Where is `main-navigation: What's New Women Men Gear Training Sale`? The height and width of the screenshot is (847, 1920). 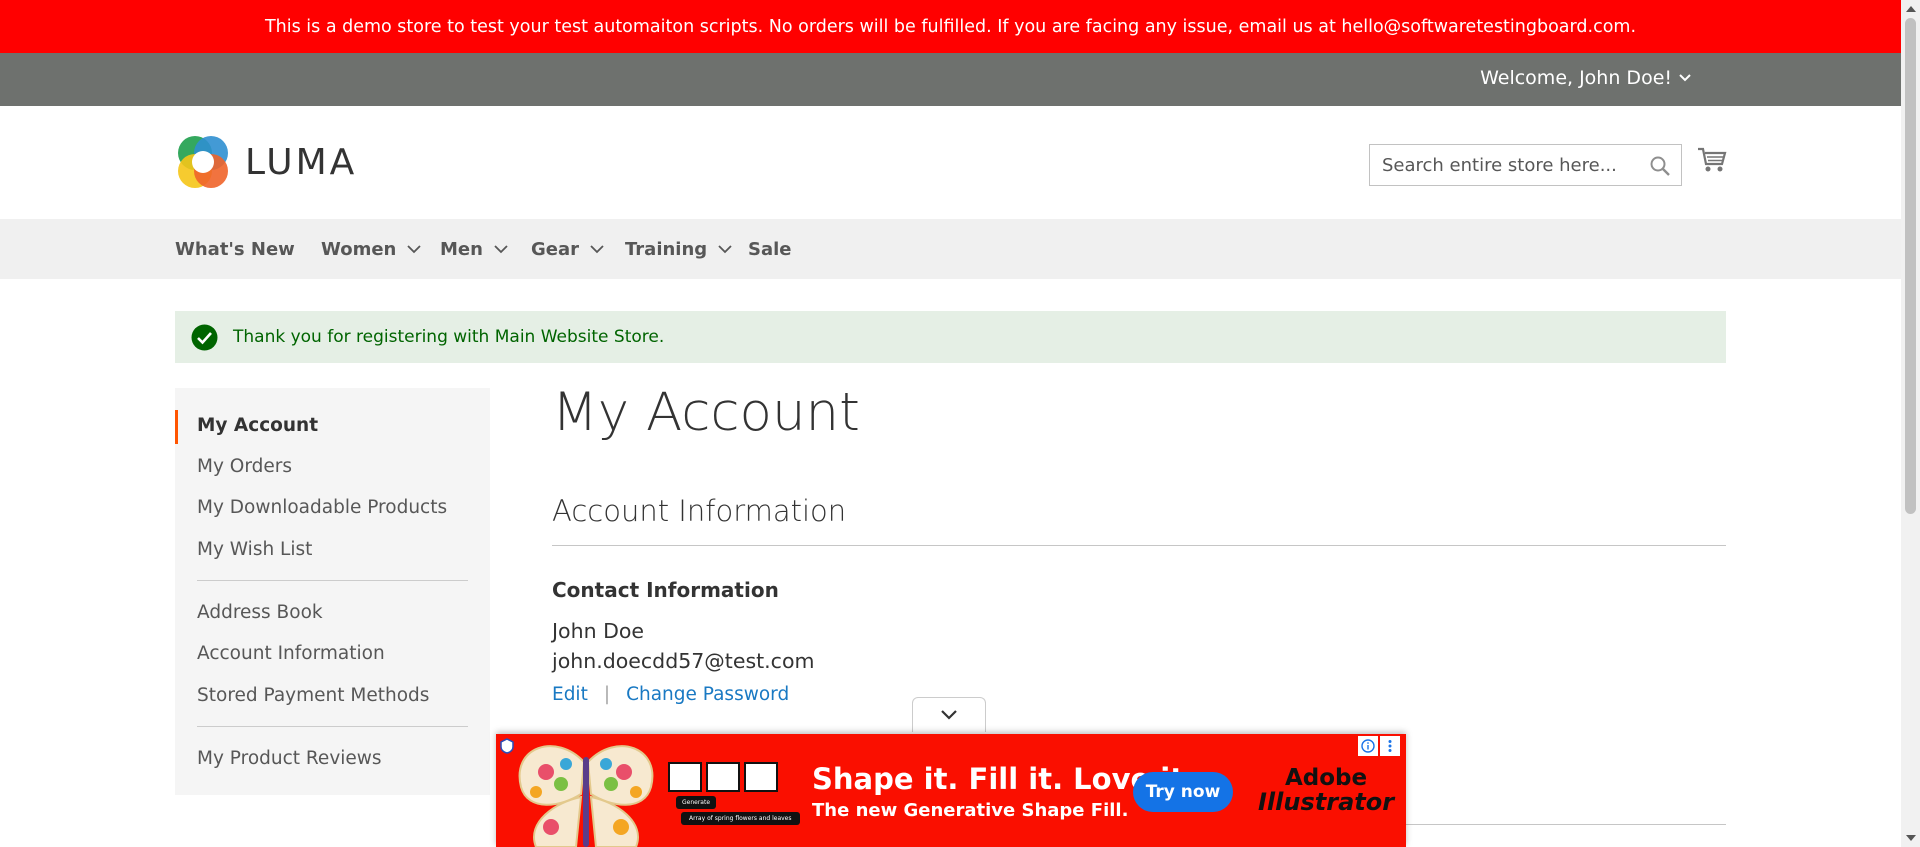 main-navigation: What's New Women Men Gear Training Sale is located at coordinates (950, 249).